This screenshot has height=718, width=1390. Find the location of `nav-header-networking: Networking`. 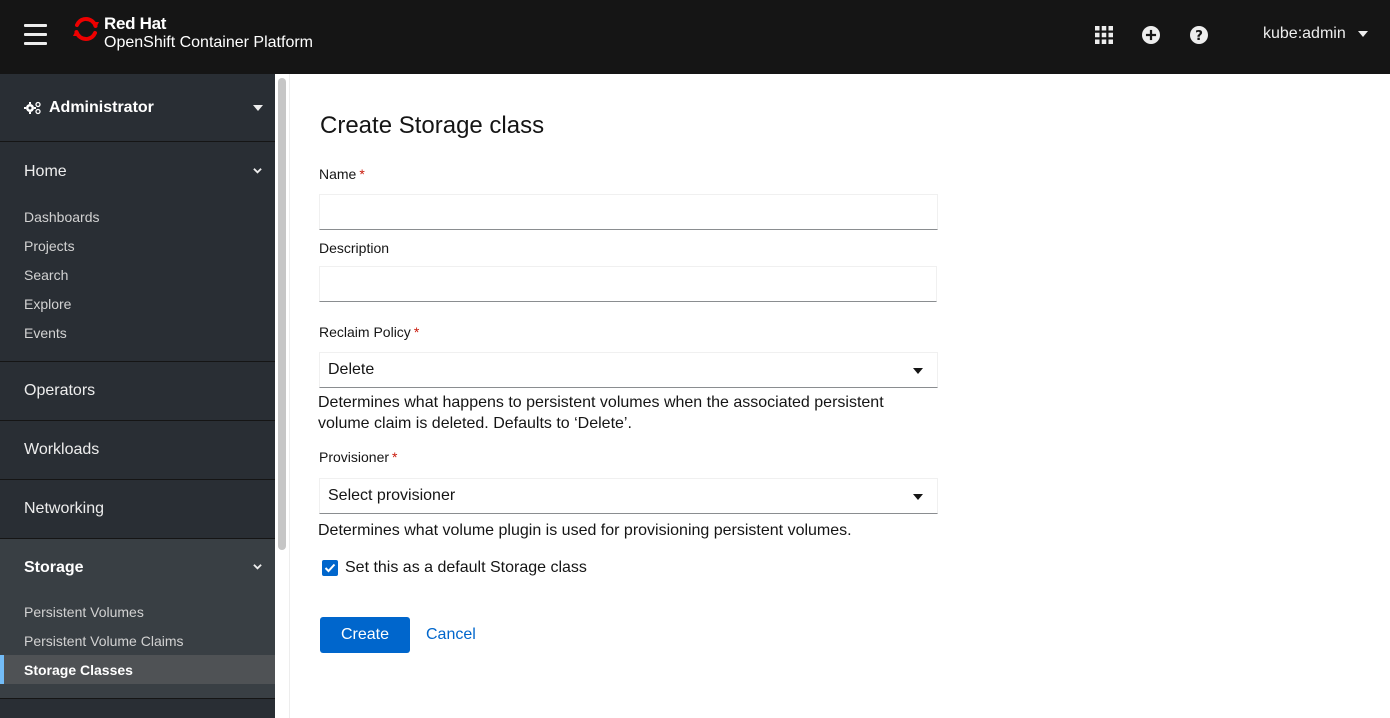

nav-header-networking: Networking is located at coordinates (137, 509).